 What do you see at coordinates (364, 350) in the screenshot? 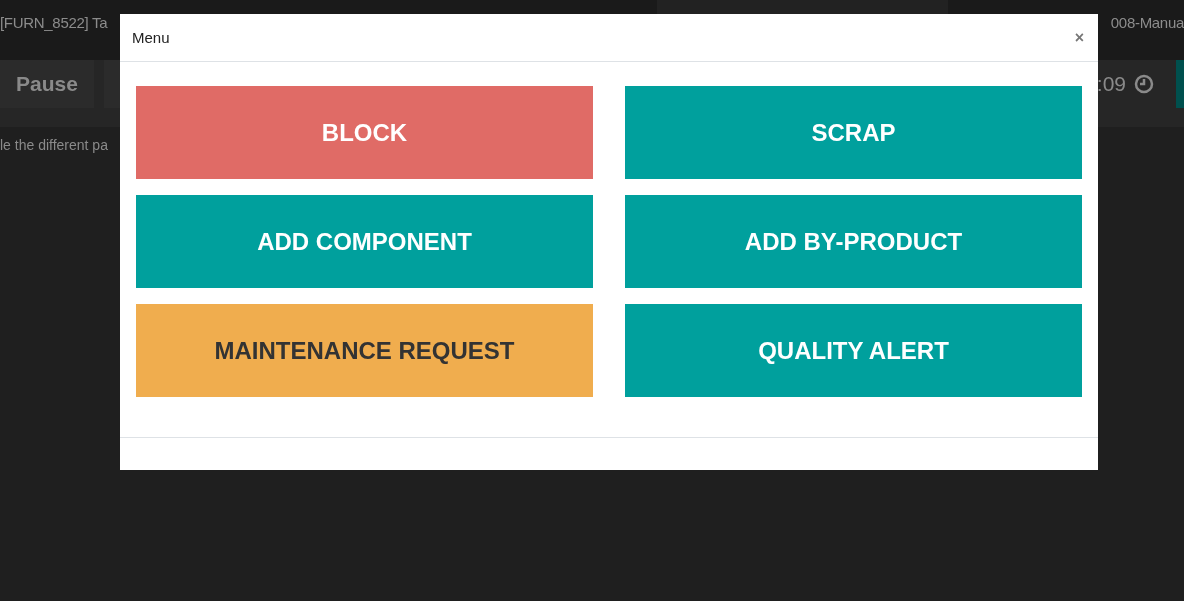
I see `action-button: MAINTENANCE REQUEST` at bounding box center [364, 350].